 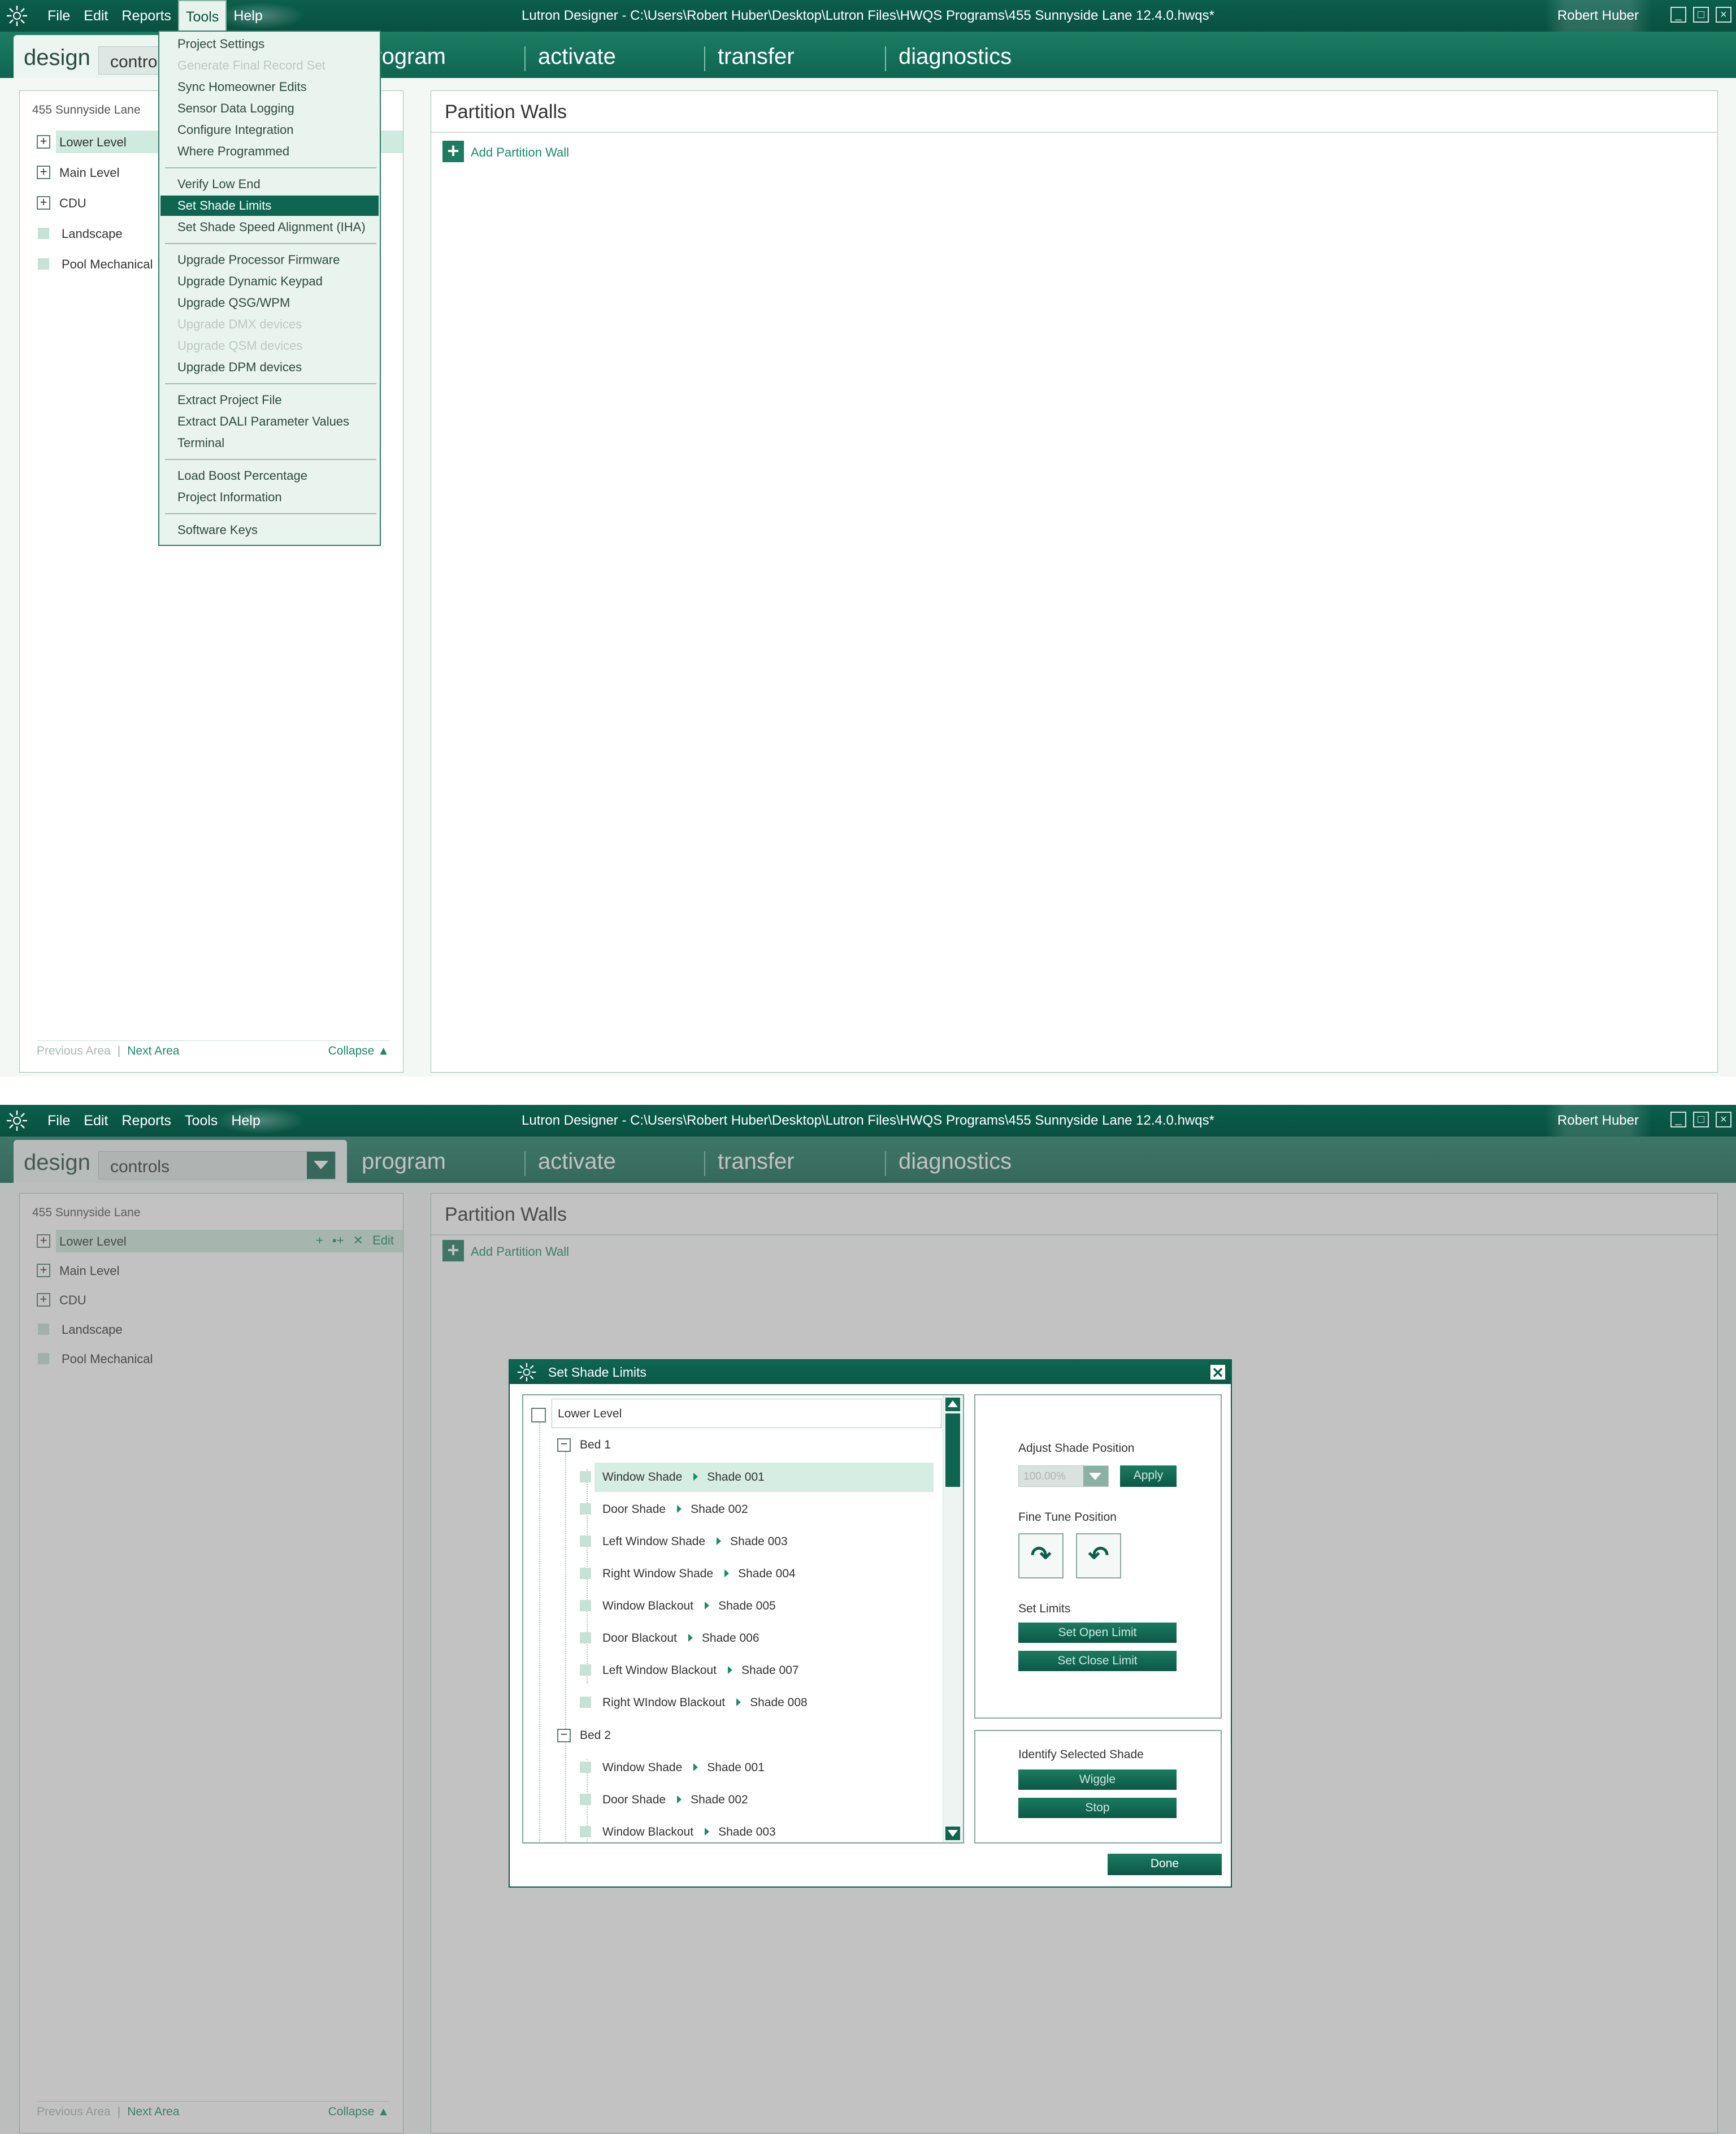 What do you see at coordinates (595, 1444) in the screenshot?
I see `room-name: Bed 1` at bounding box center [595, 1444].